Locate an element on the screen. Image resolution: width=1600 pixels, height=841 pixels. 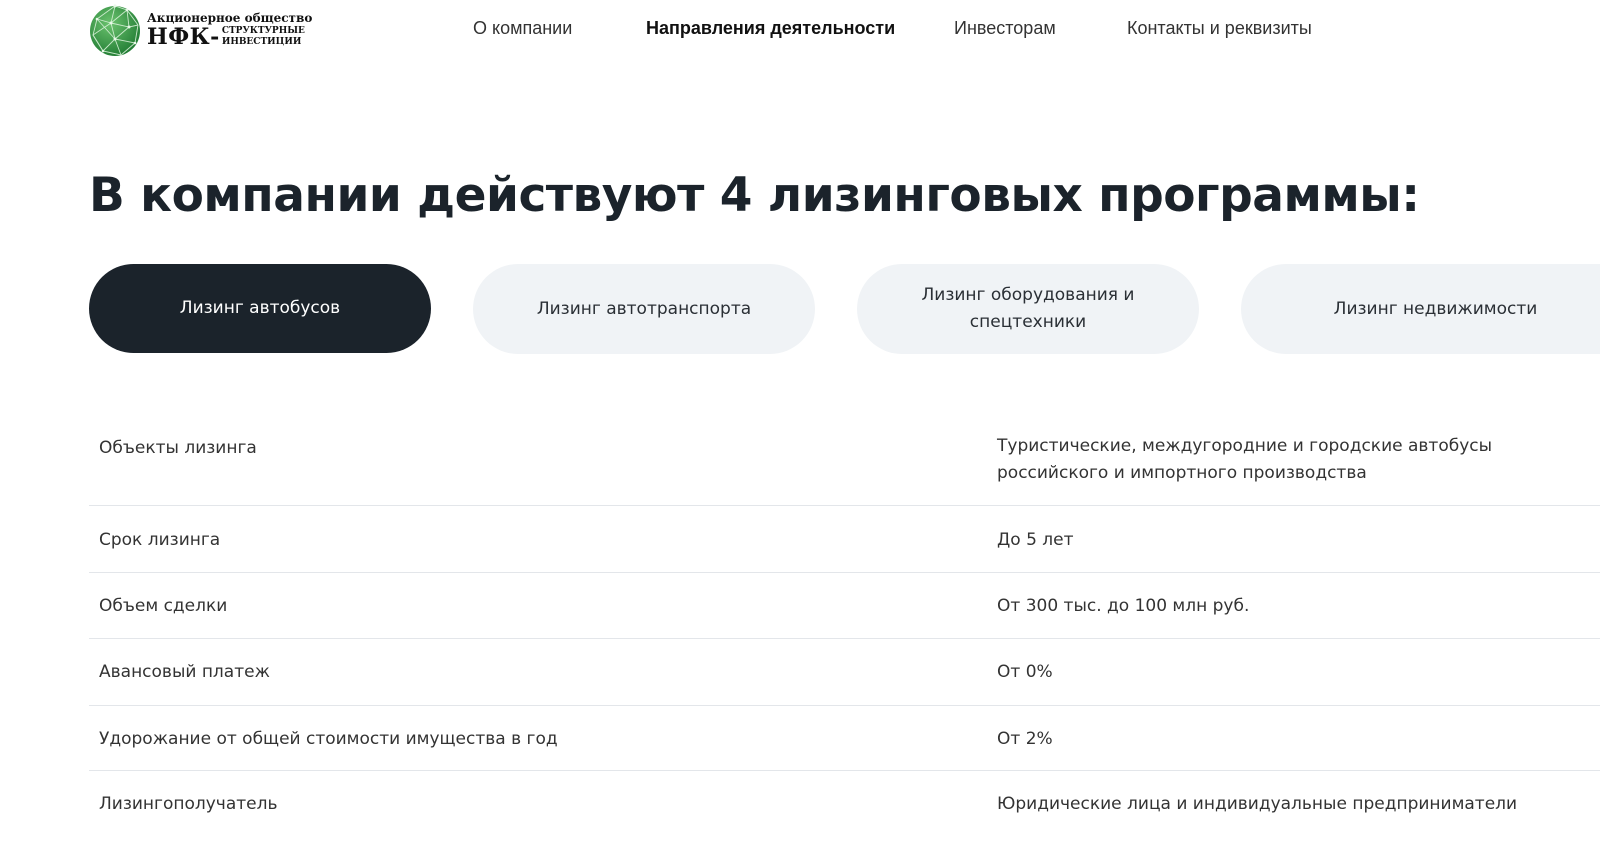
nav-item-investors: Инвесторам is located at coordinates (1005, 28).